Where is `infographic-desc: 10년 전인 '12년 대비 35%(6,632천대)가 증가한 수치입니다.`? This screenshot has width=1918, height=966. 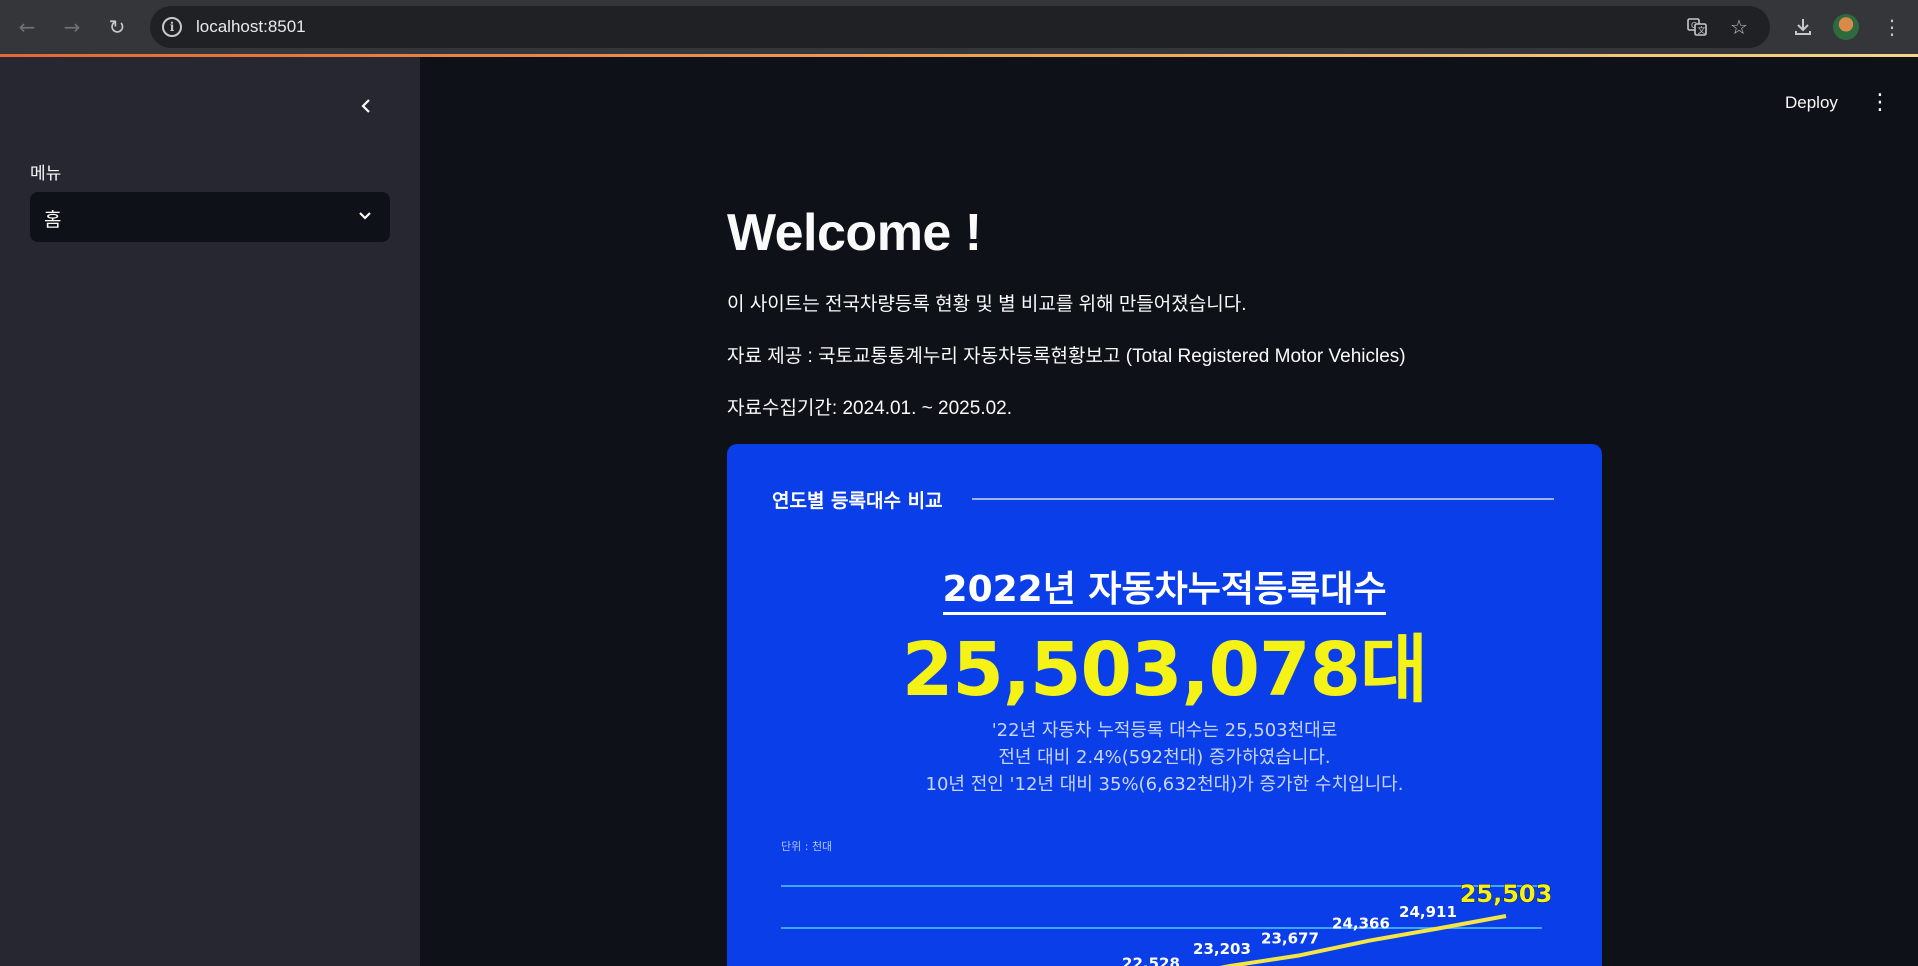
infographic-desc: 10년 전인 '12년 대비 35%(6,632천대)가 증가한 수치입니다. is located at coordinates (1164, 784).